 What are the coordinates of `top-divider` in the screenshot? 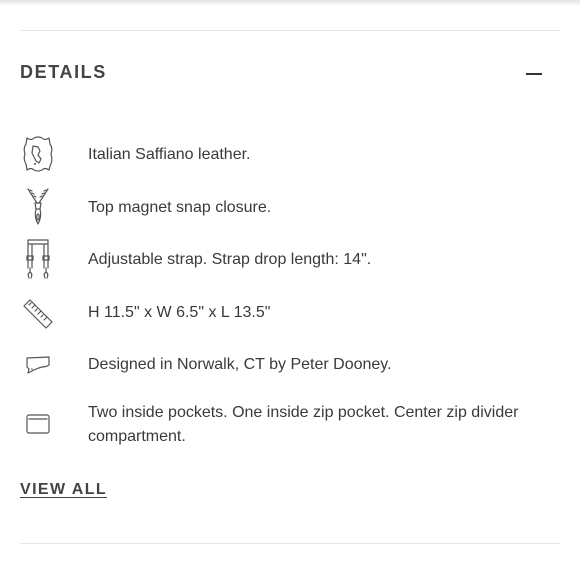 It's located at (290, 30).